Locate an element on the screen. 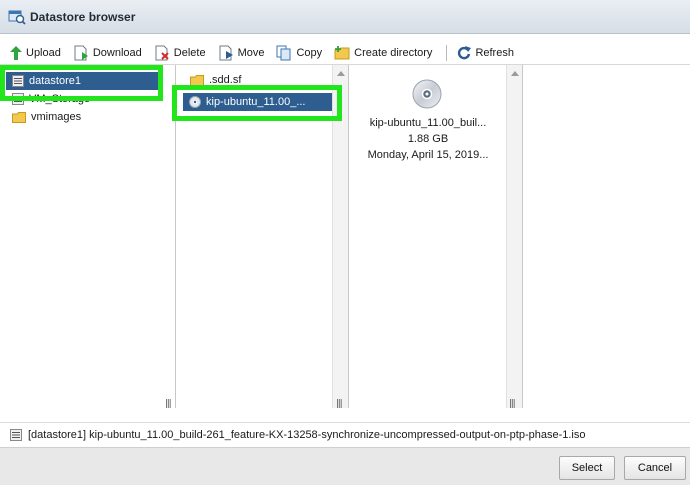  new-folder-icon is located at coordinates (342, 53).